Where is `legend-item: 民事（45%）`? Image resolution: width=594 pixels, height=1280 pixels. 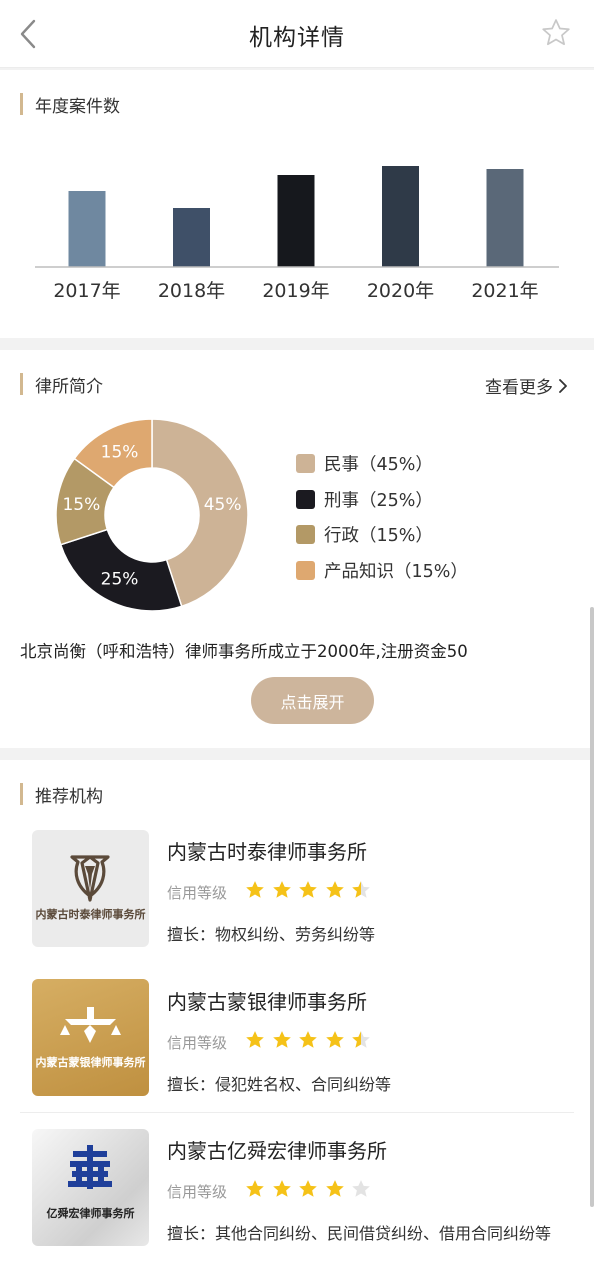
legend-item: 民事（45%） is located at coordinates (382, 464).